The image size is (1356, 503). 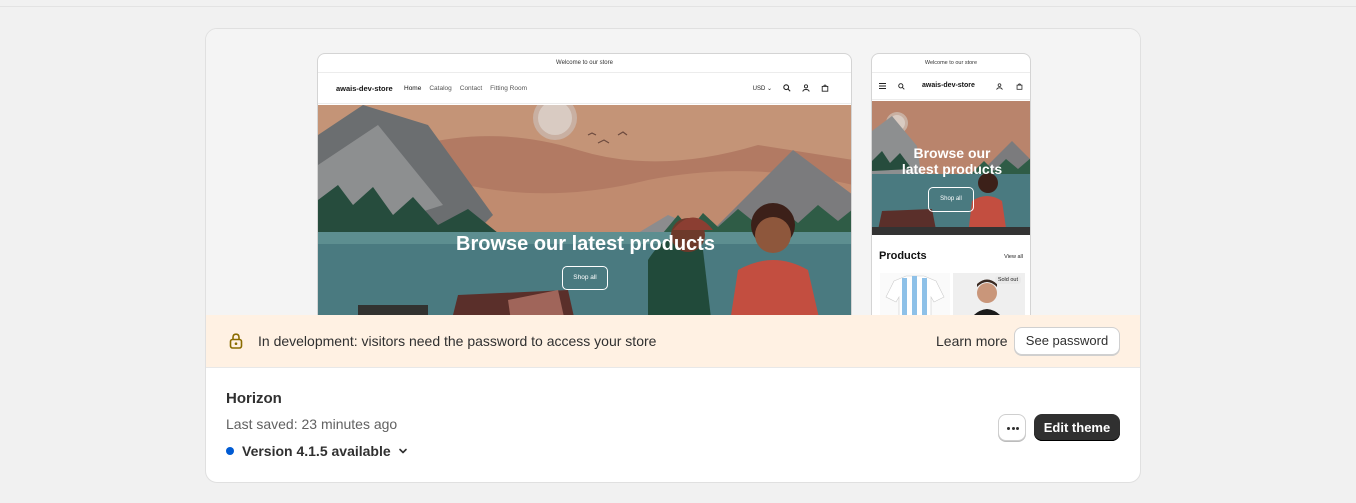 I want to click on product-card-tshirt: Sold out, so click(x=989, y=294).